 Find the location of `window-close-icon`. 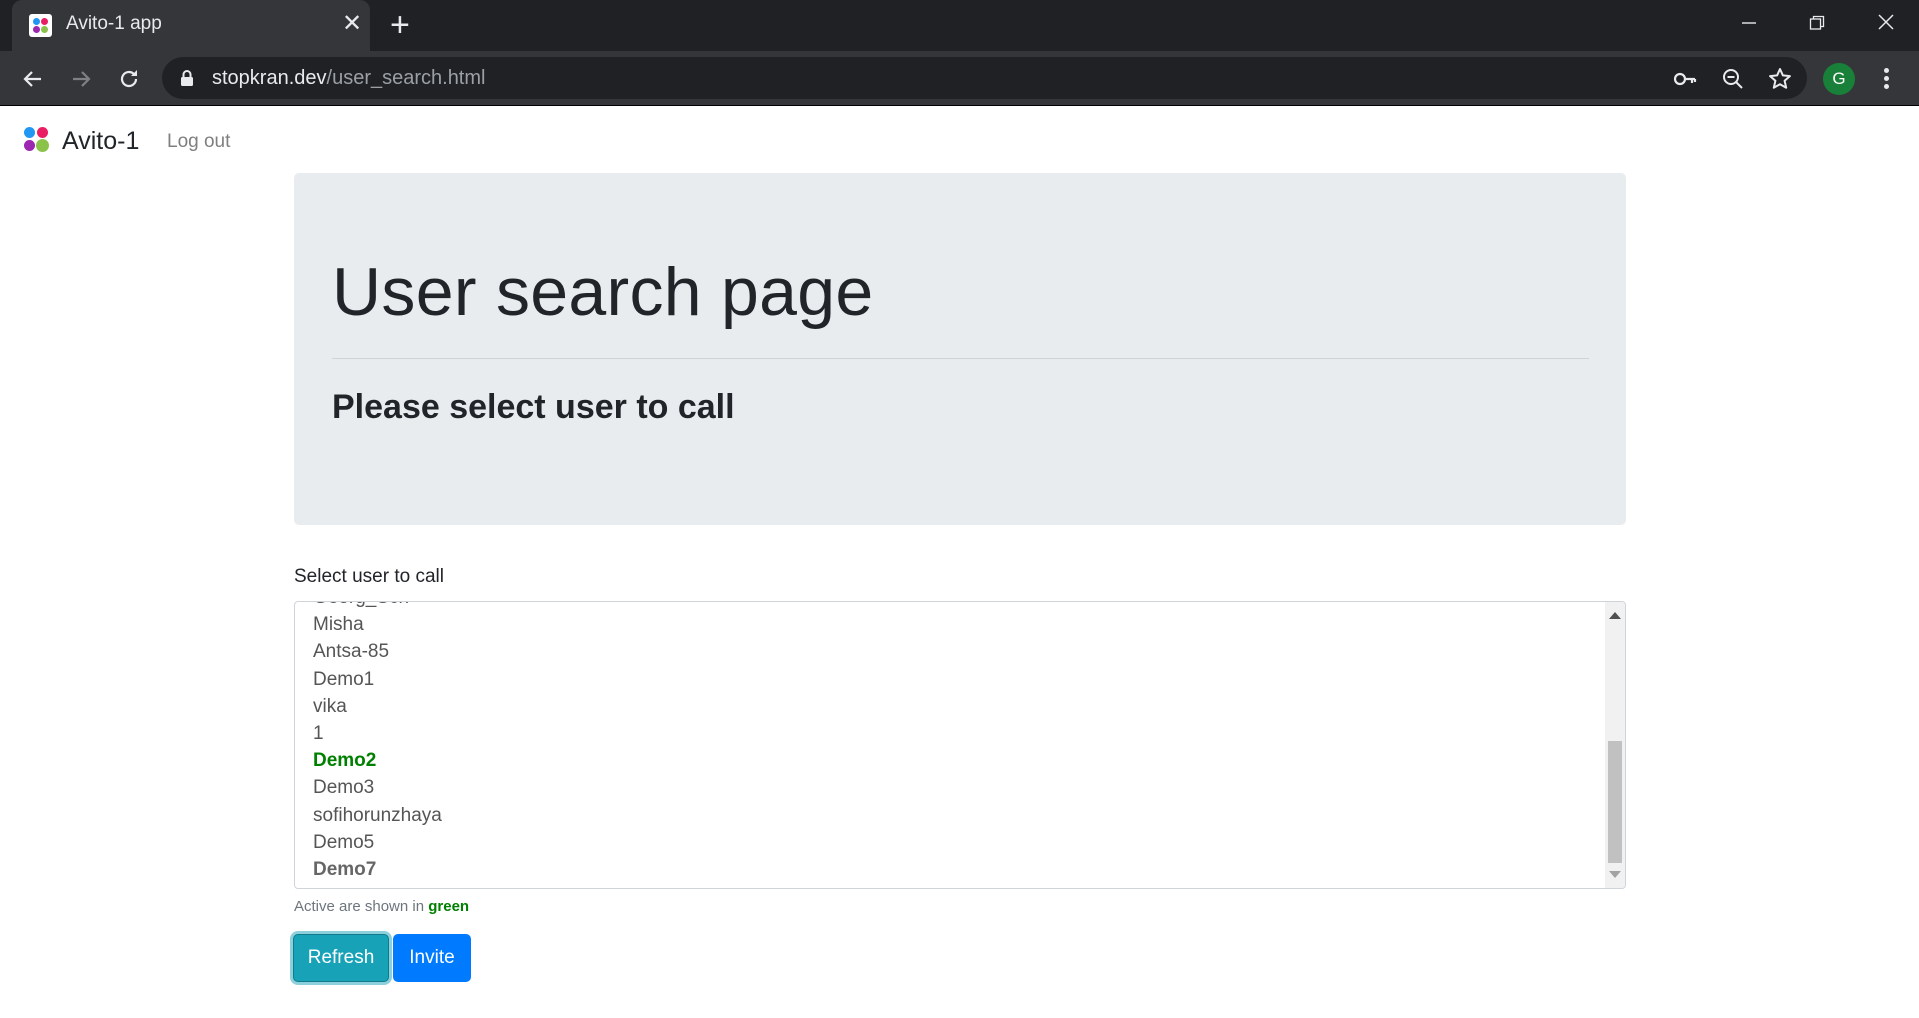

window-close-icon is located at coordinates (1886, 24).